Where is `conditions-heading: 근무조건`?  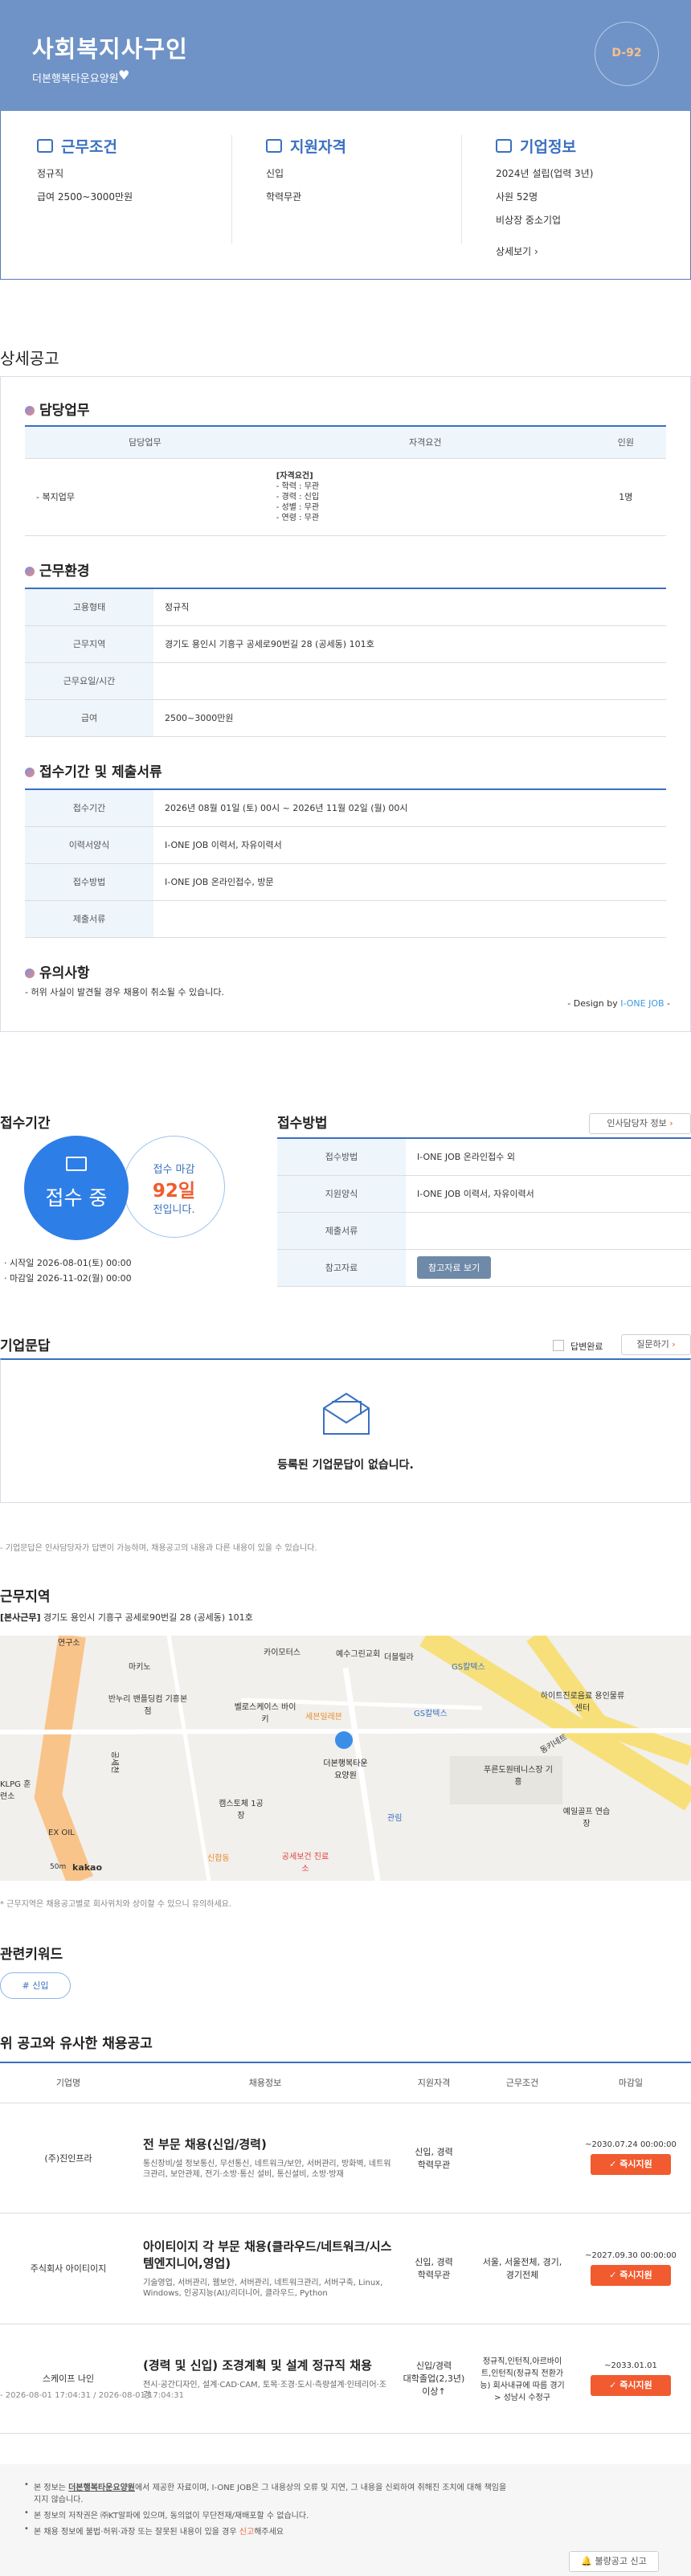 conditions-heading: 근무조건 is located at coordinates (89, 147).